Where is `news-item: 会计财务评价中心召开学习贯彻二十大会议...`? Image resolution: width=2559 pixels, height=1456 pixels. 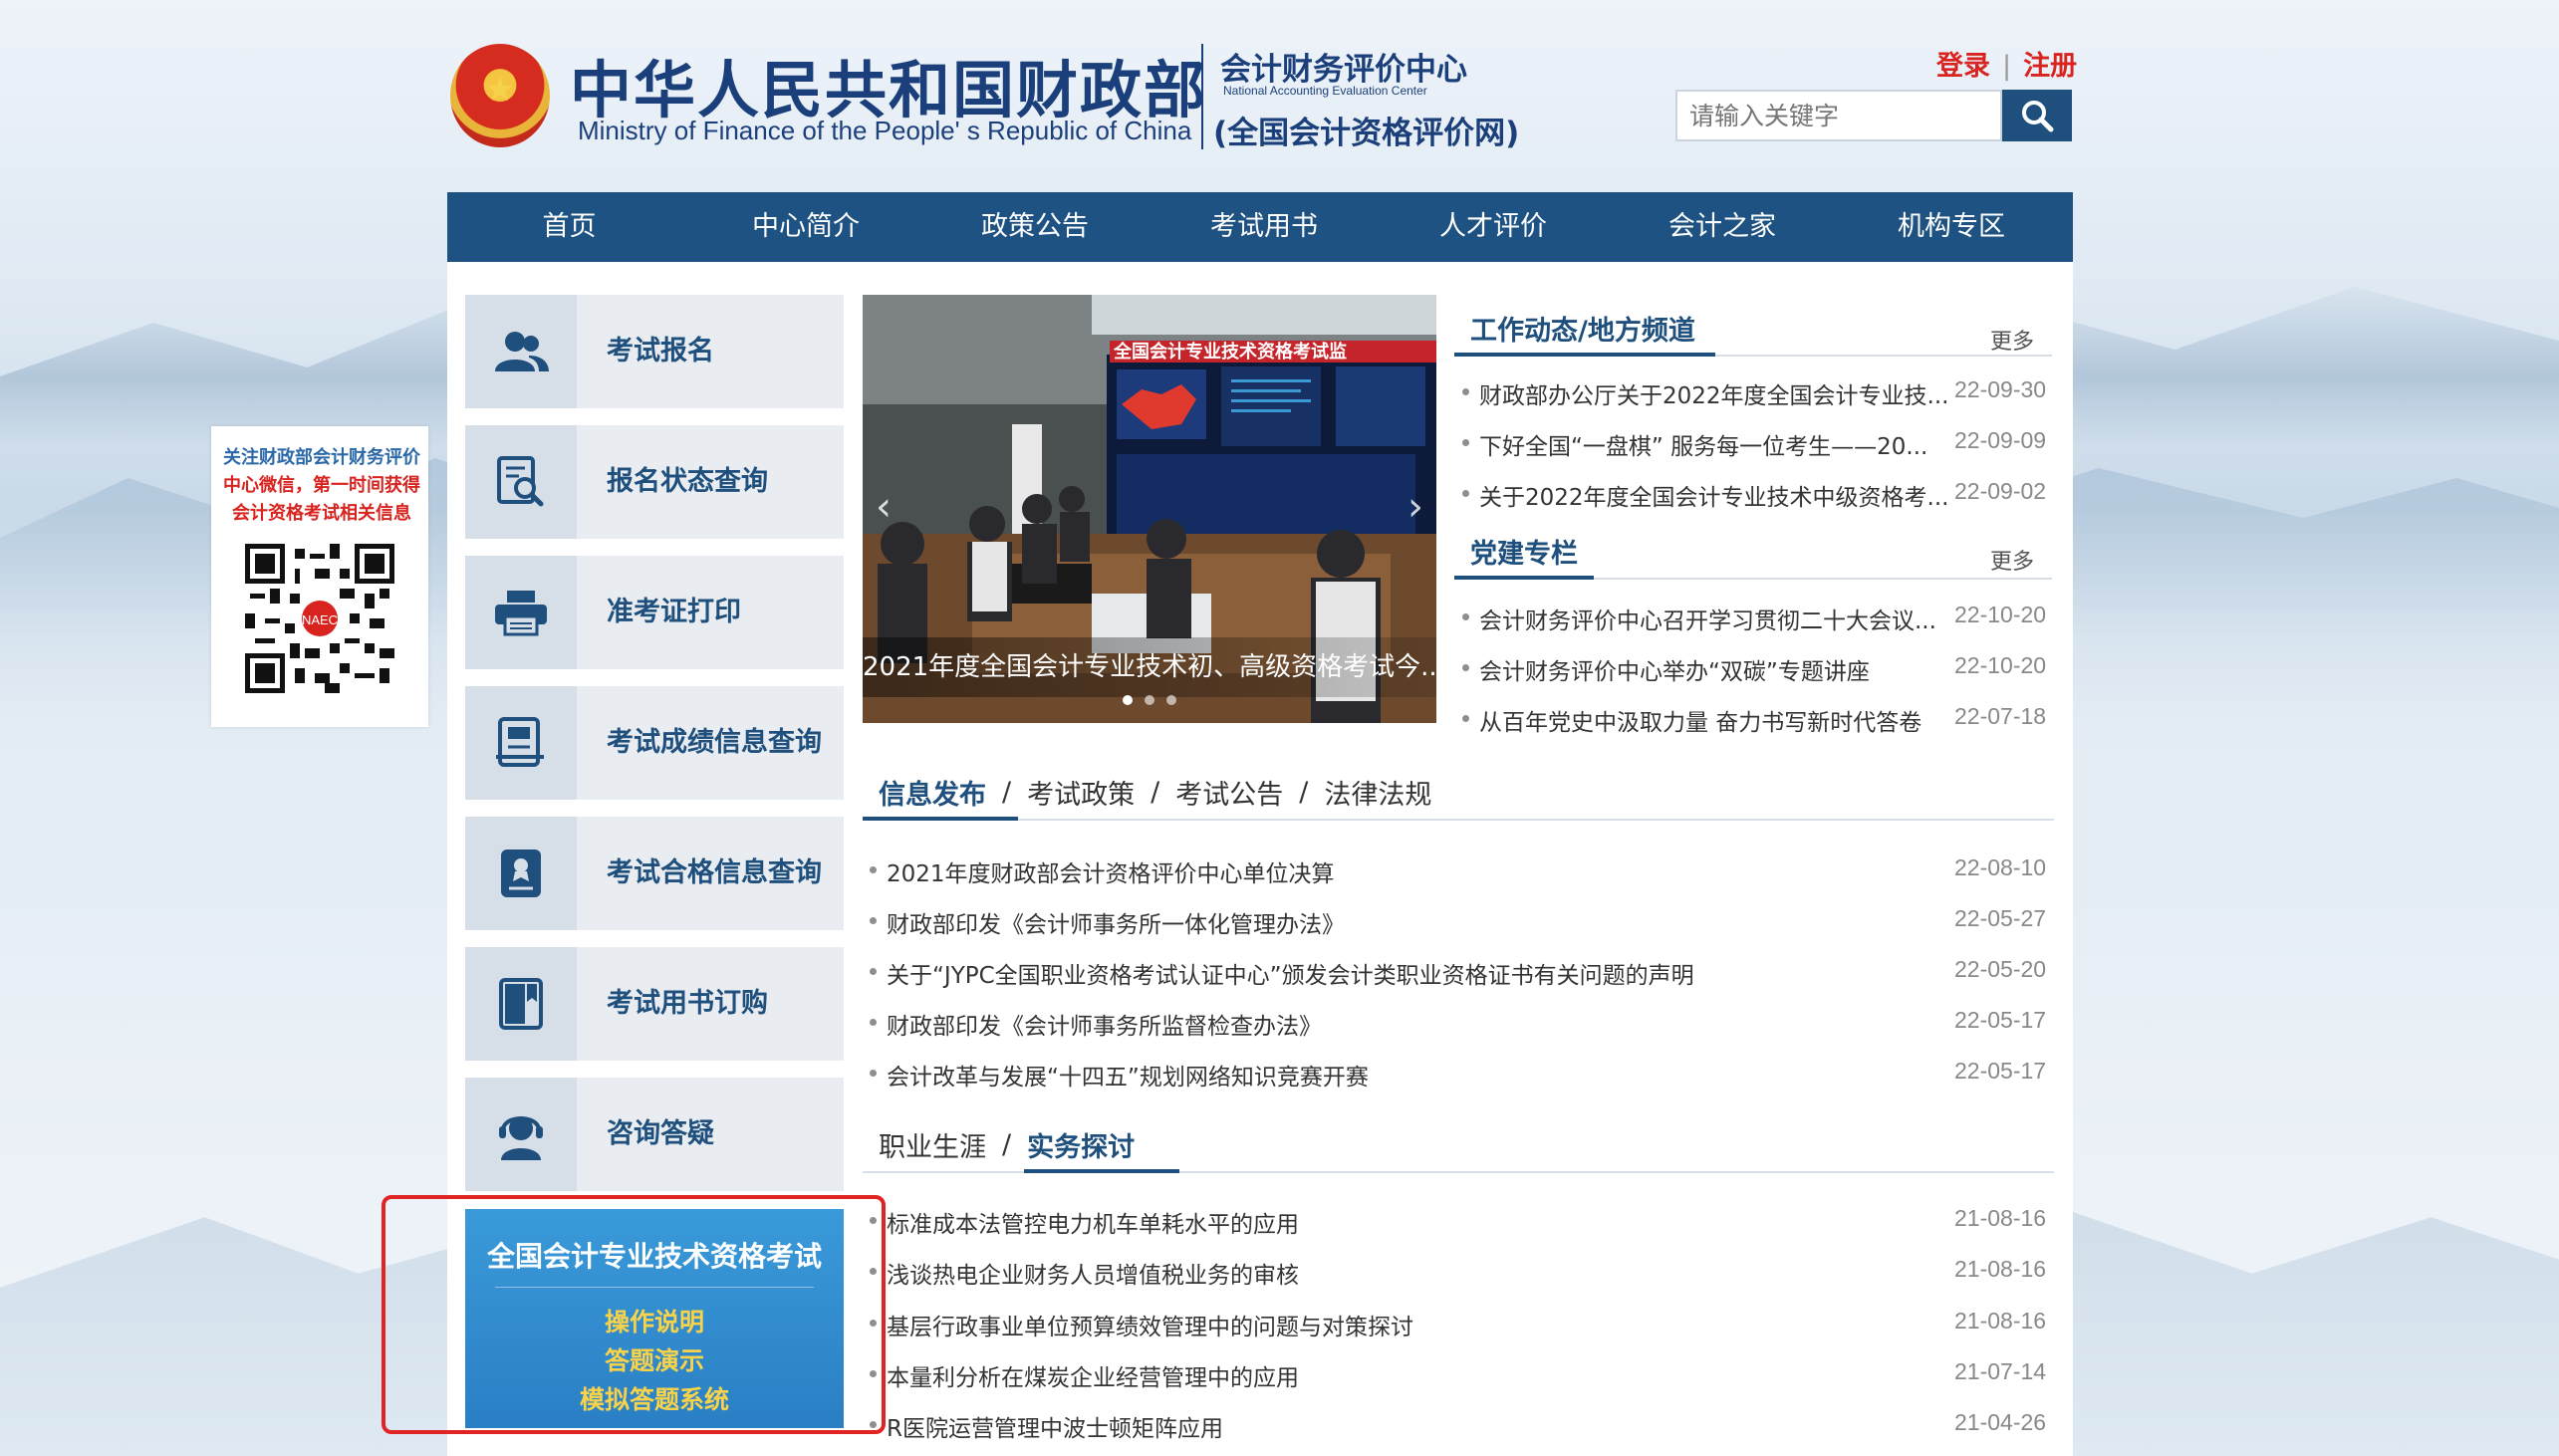
news-item: 会计财务评价中心召开学习贯彻二十大会议... is located at coordinates (1699, 618).